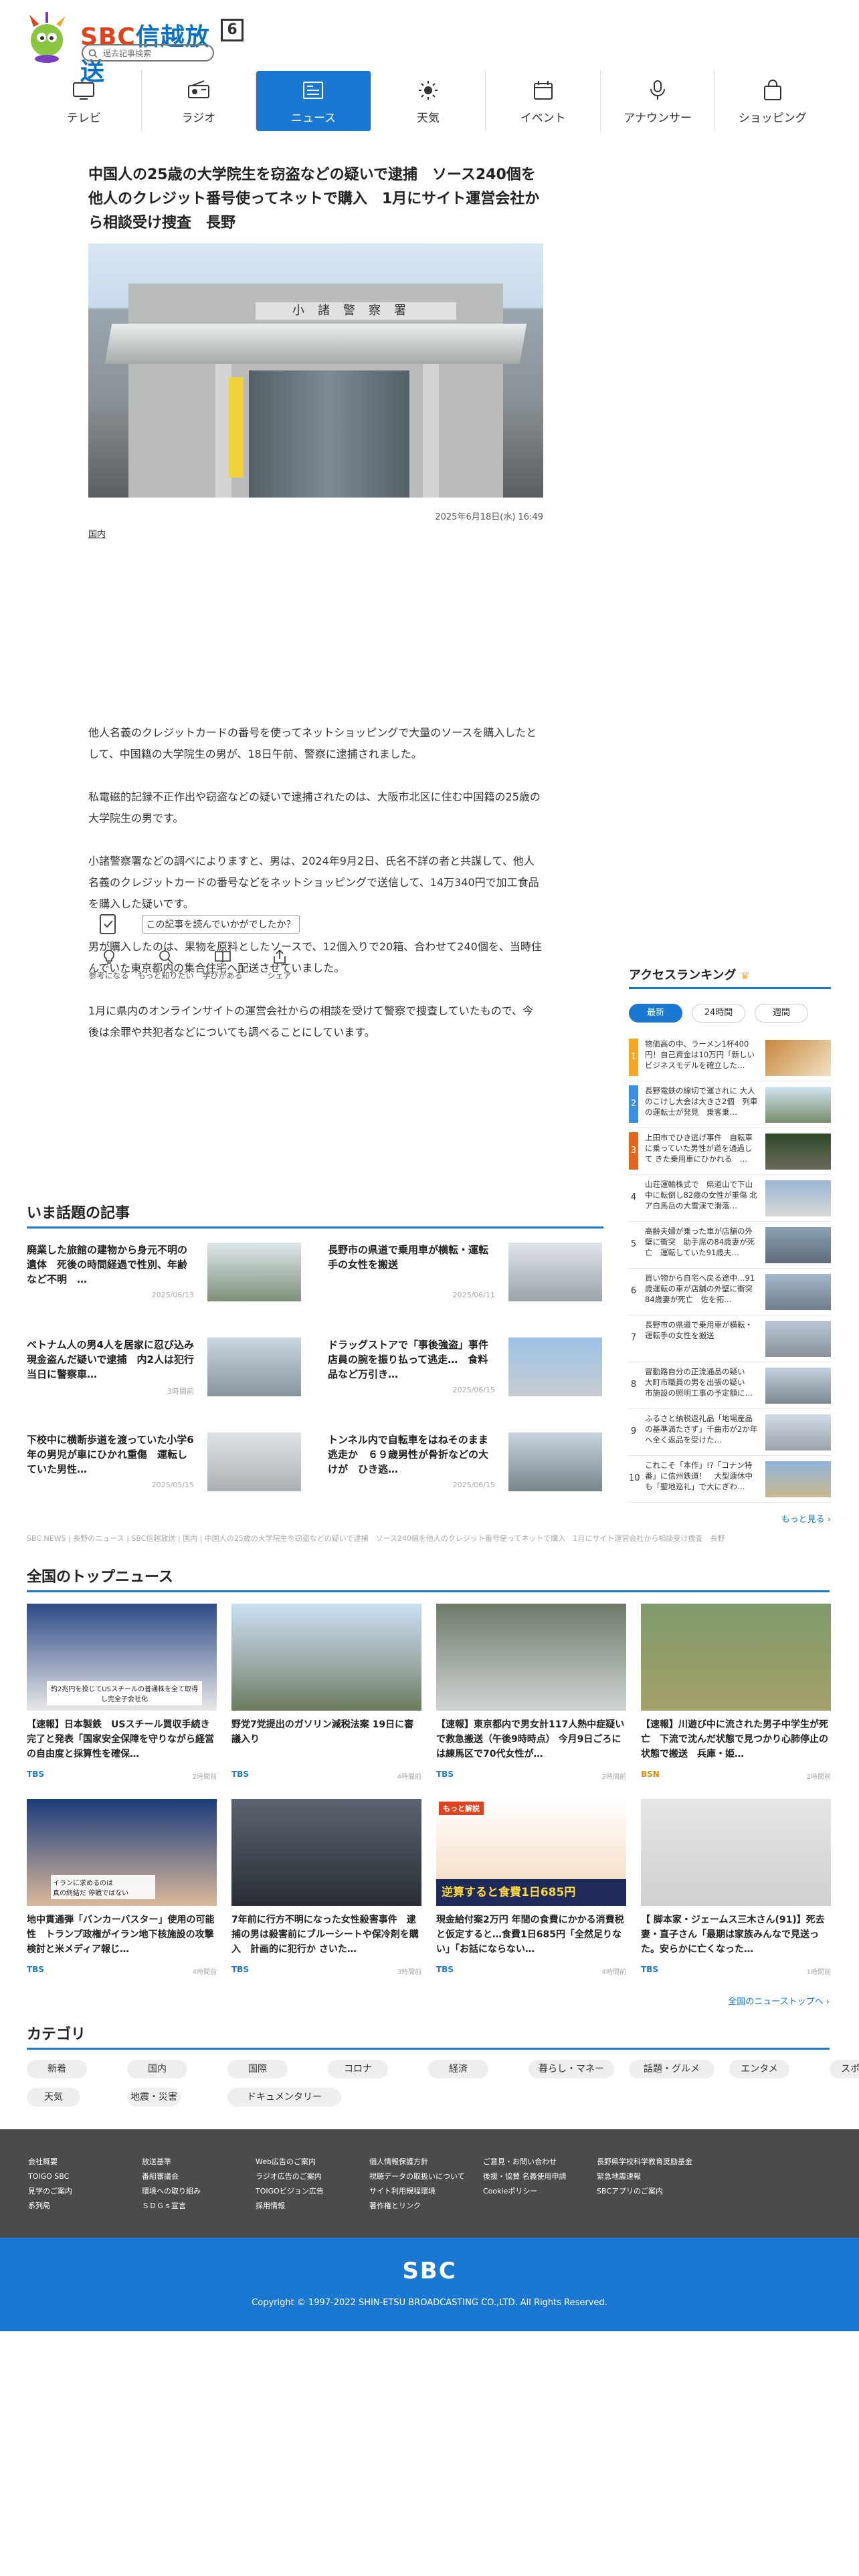 This screenshot has height=2576, width=859. I want to click on news-time: 2時間前, so click(204, 1778).